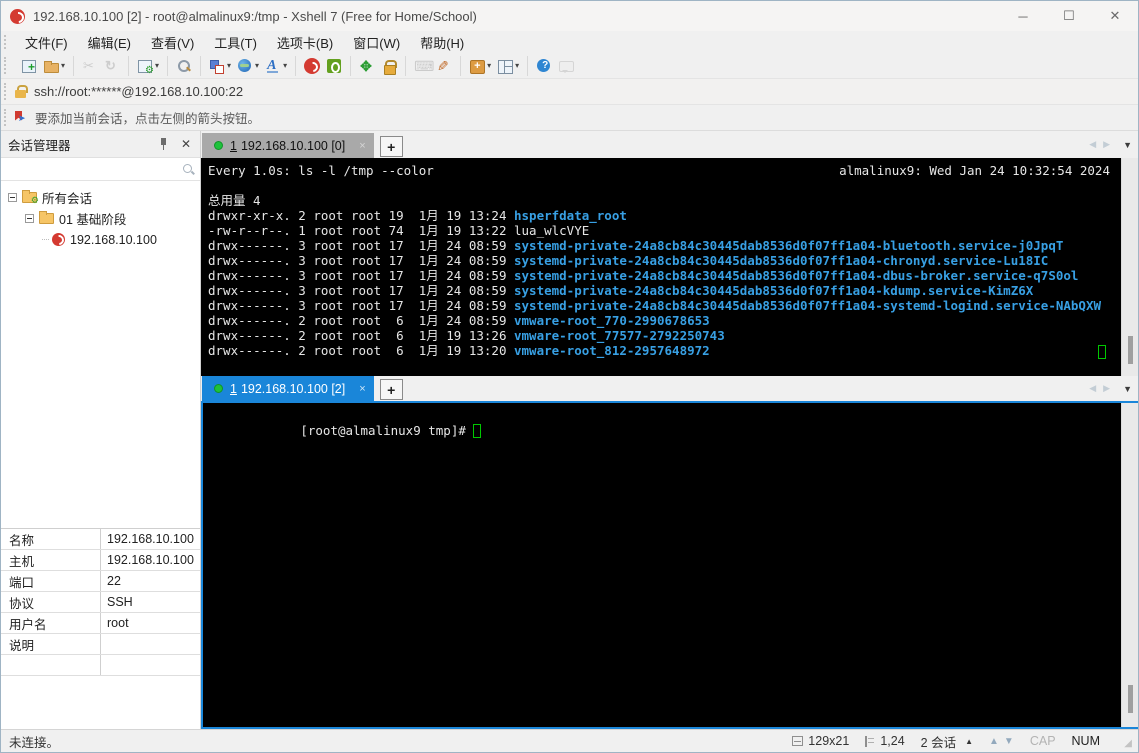  I want to click on open-folder-icon: ▾, so click(54, 66).